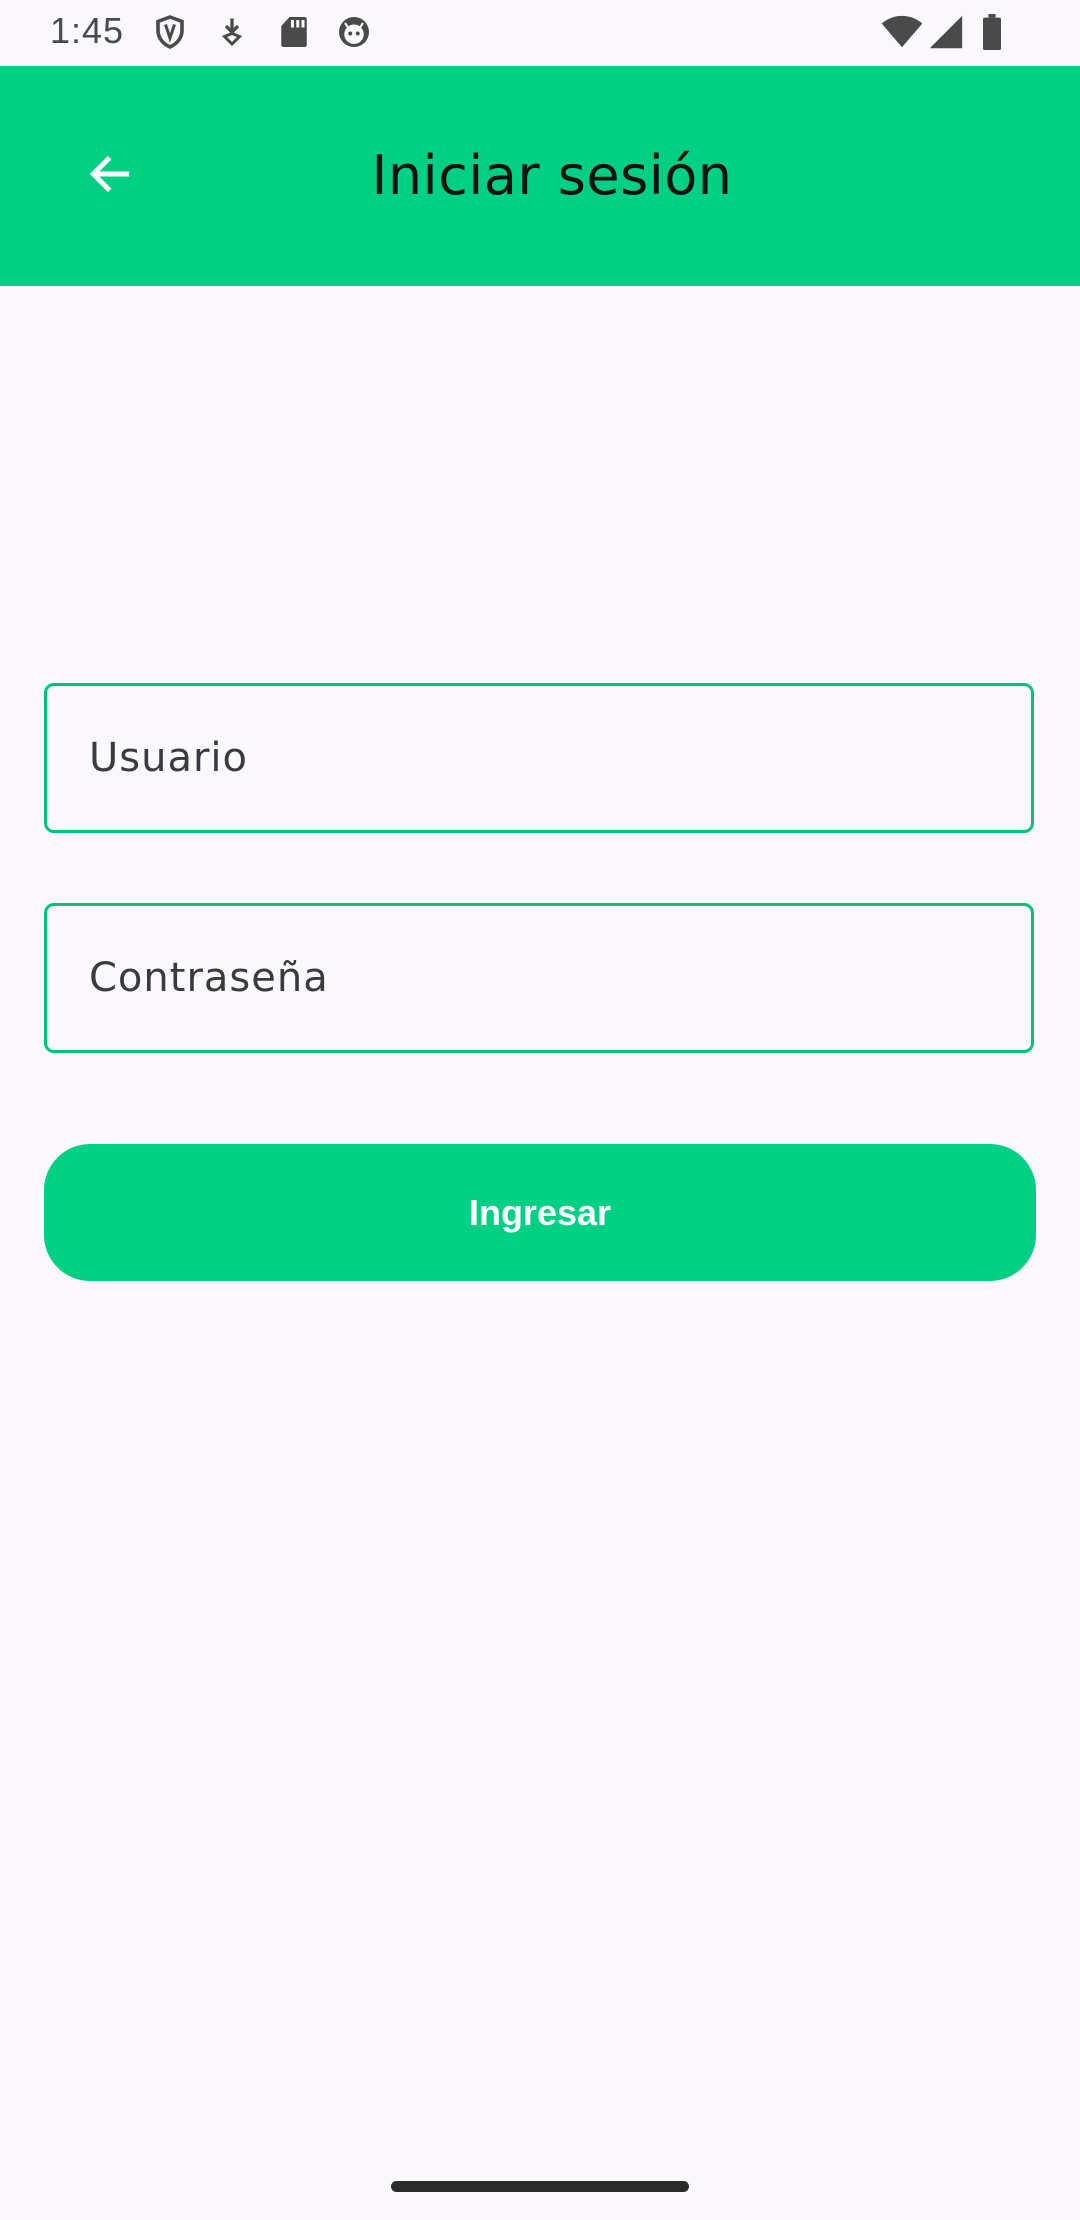 This screenshot has width=1080, height=2220. I want to click on page-title: Iniciar sesión, so click(552, 175).